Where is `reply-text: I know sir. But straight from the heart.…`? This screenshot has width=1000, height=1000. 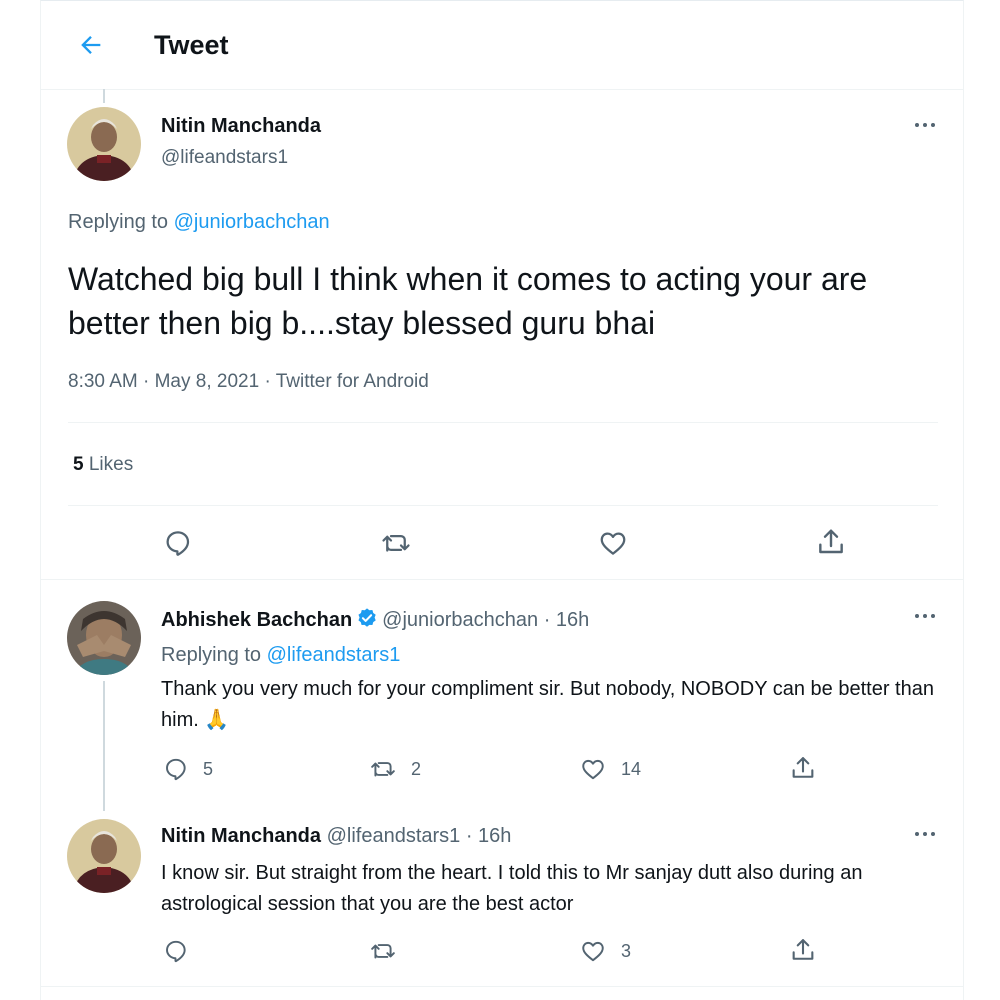 reply-text: I know sir. But straight from the heart.… is located at coordinates (512, 888).